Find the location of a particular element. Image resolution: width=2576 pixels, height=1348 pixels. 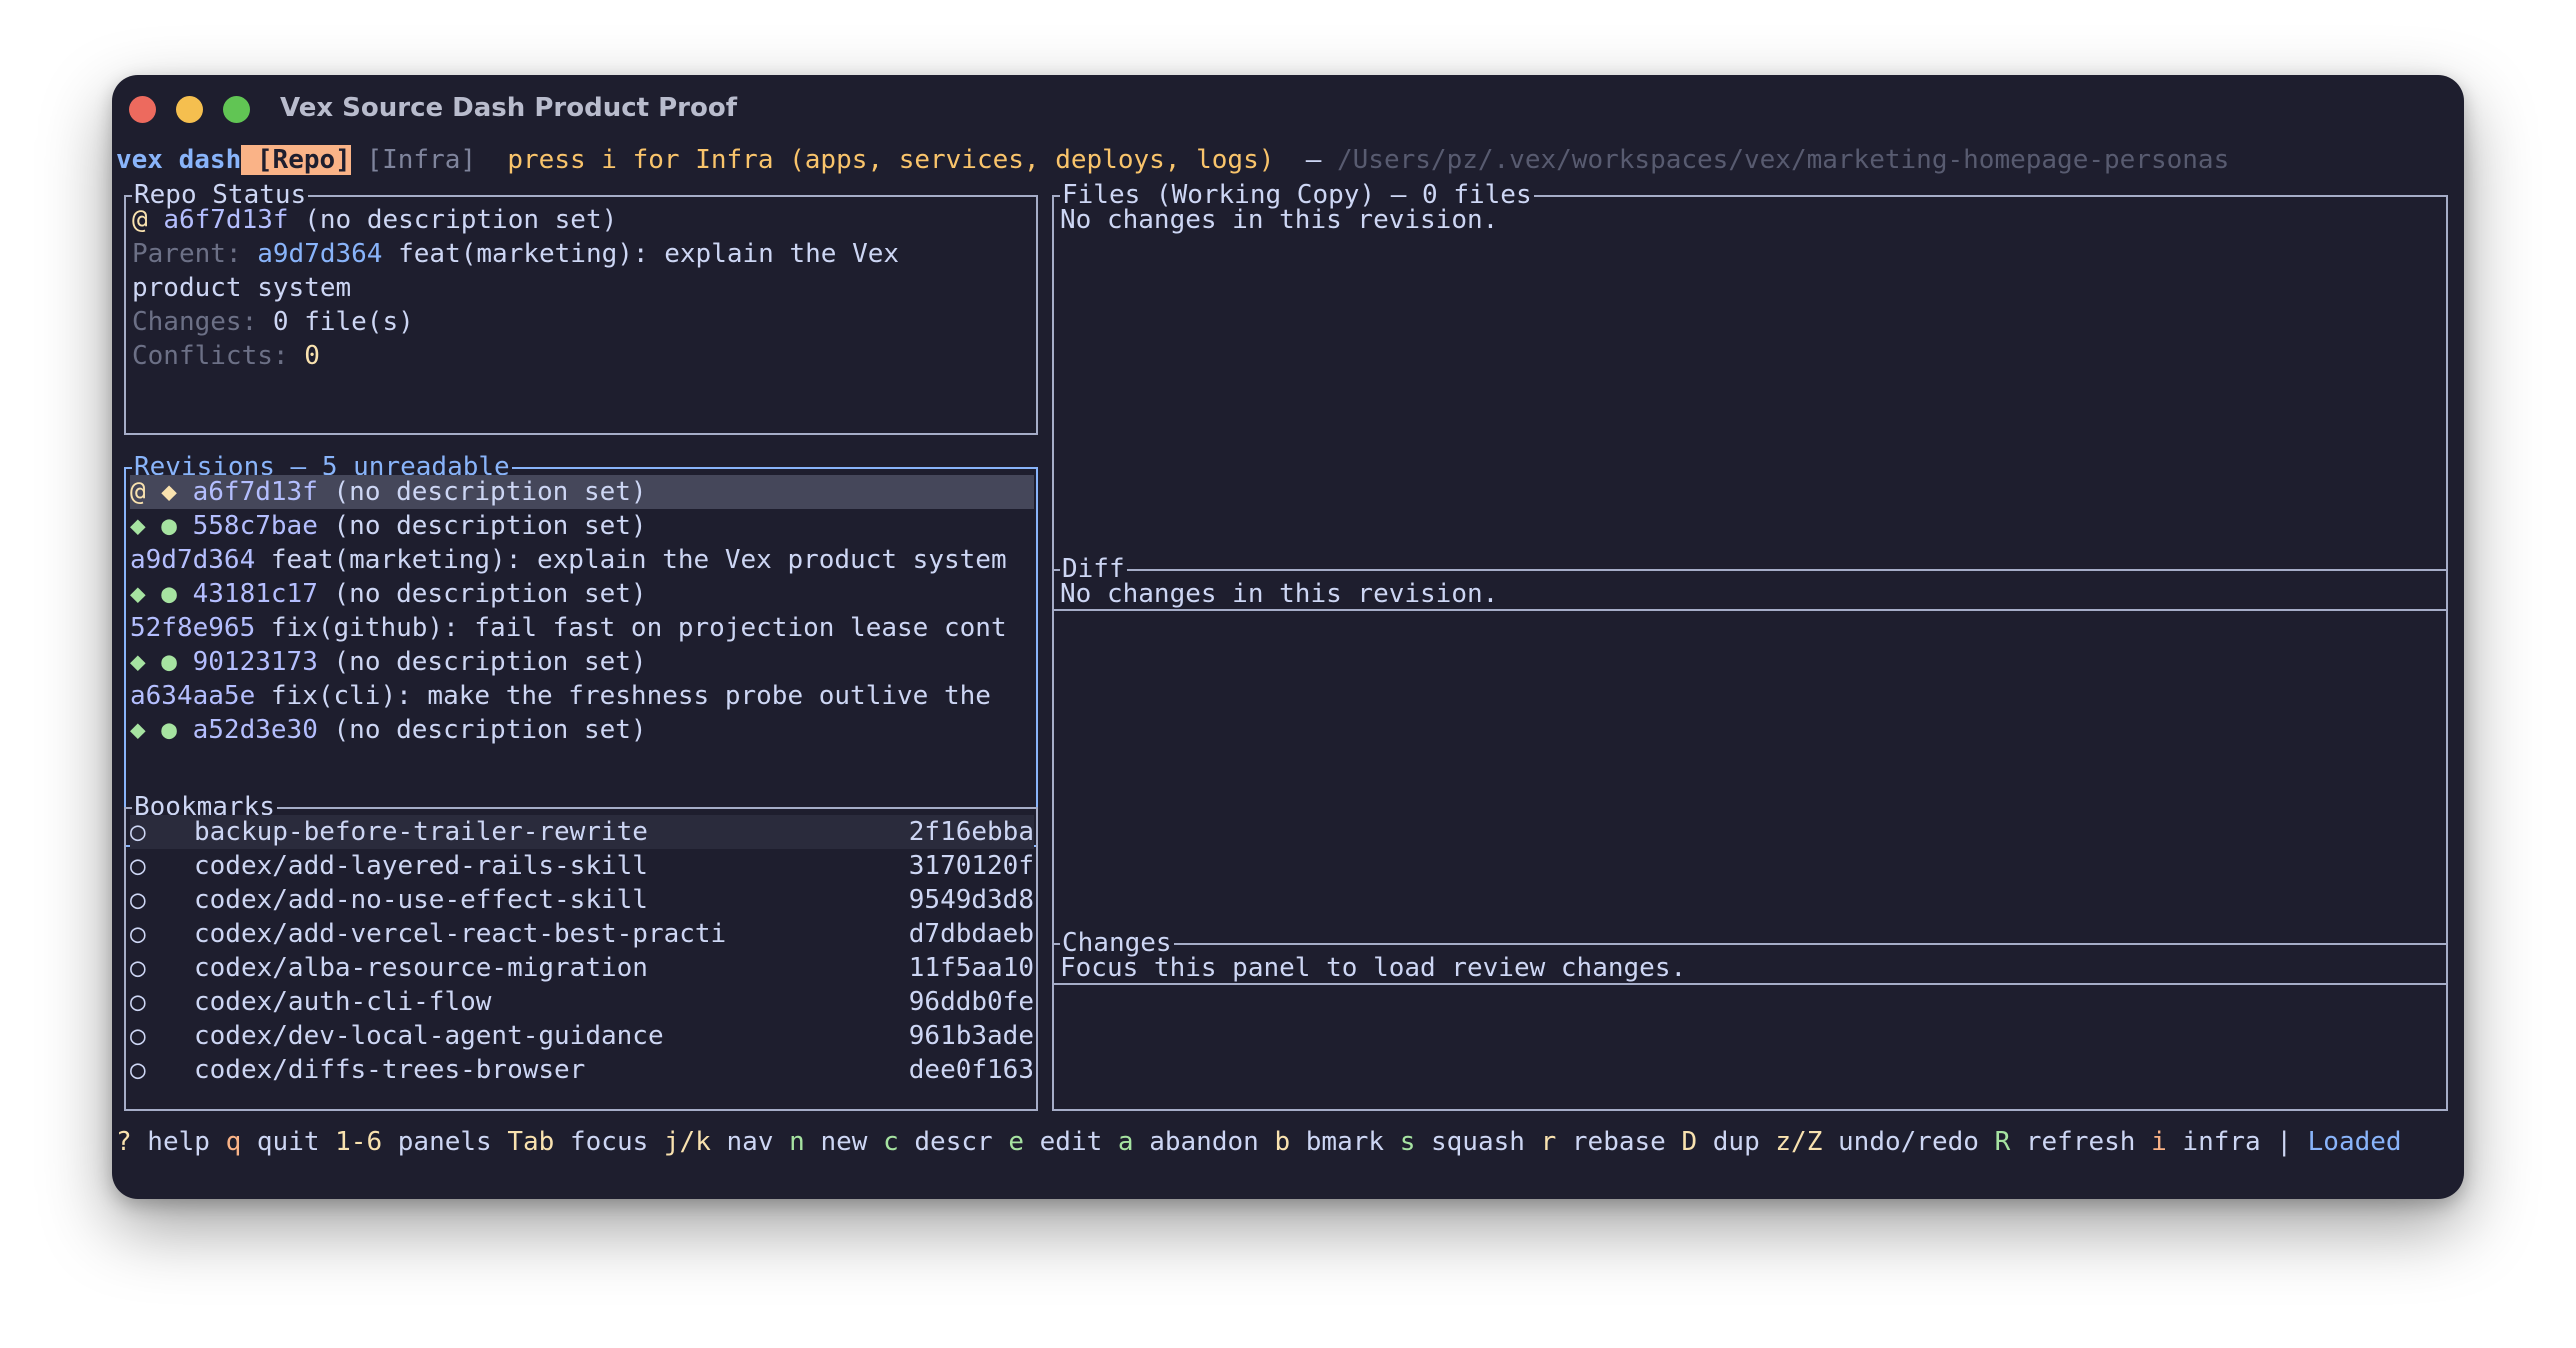

window-title: Vex Source Dash Product Proof is located at coordinates (509, 108).